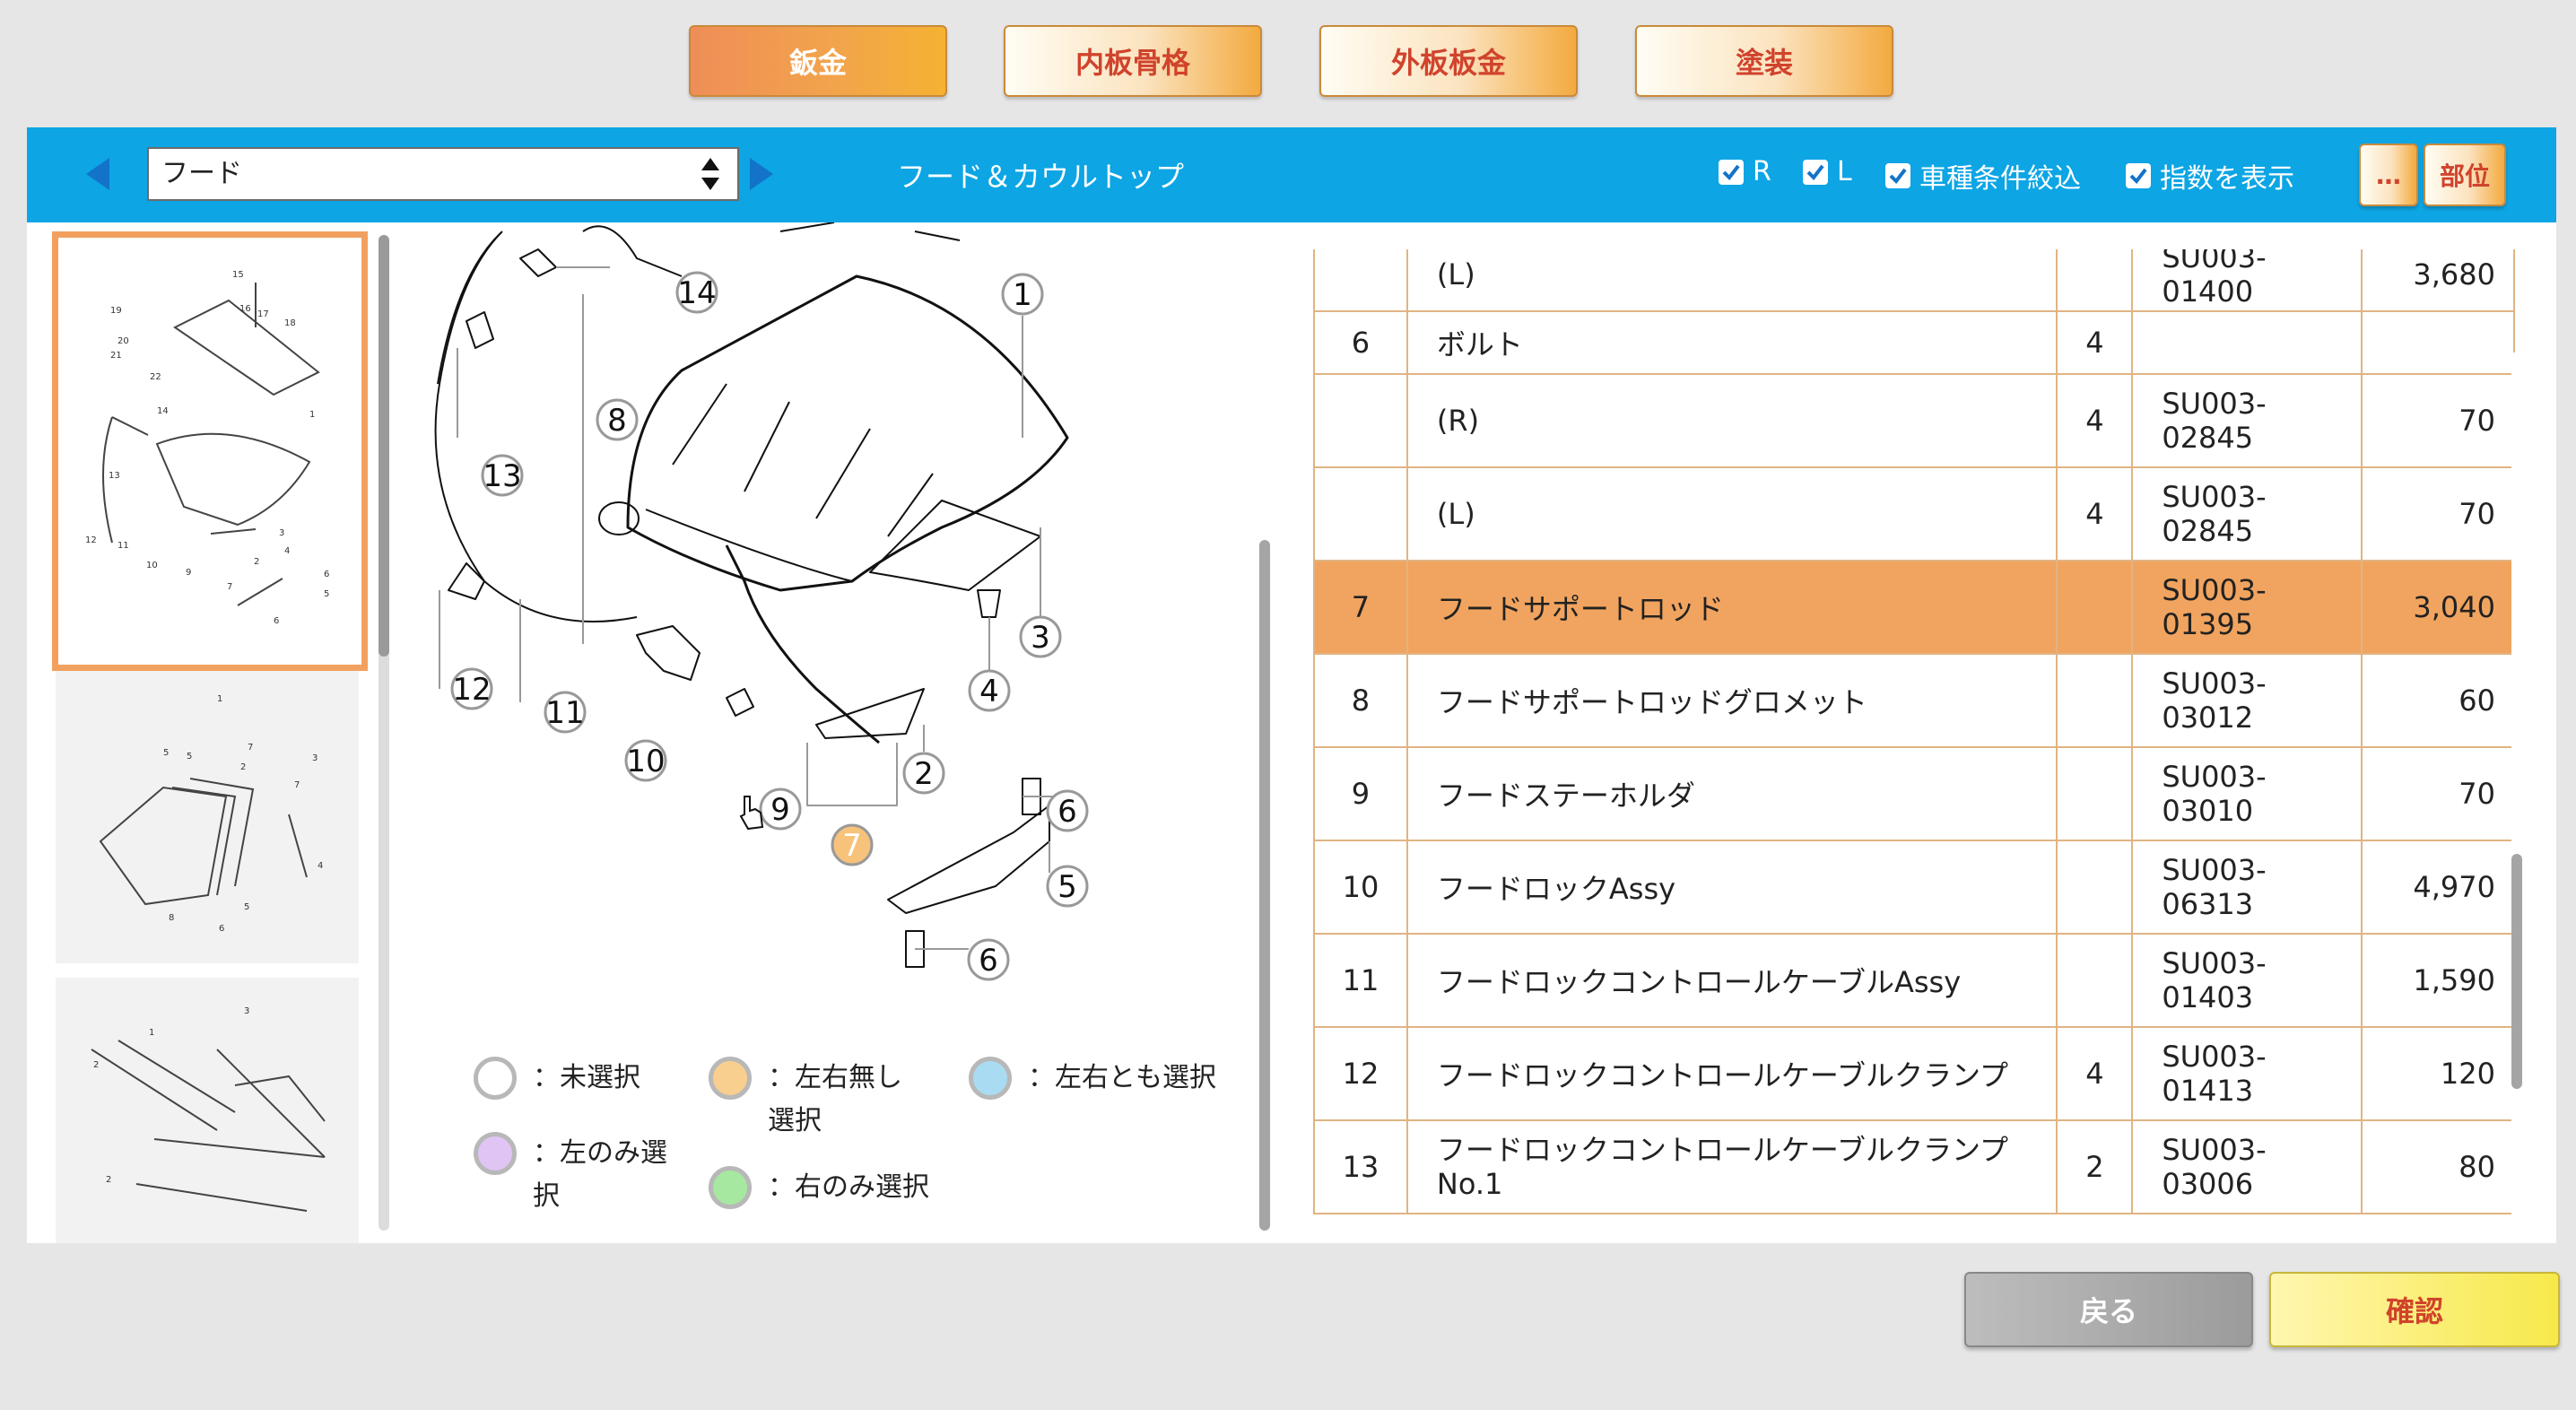  What do you see at coordinates (2247, 280) in the screenshot?
I see `cell-part-number: SU003- 01400` at bounding box center [2247, 280].